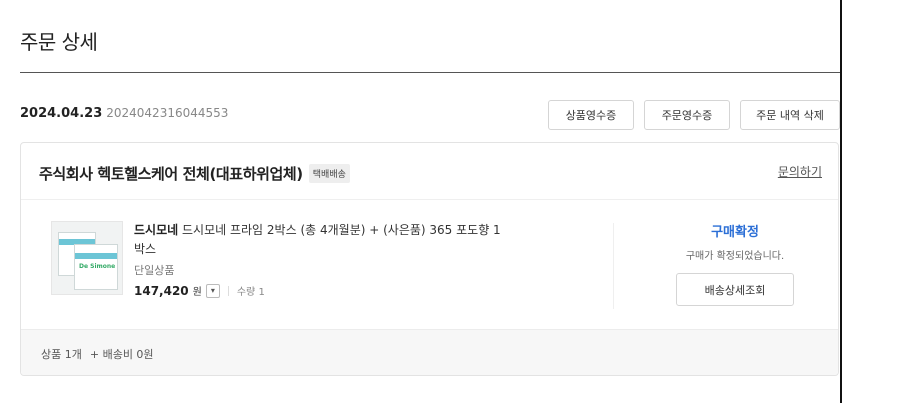 The image size is (900, 403). I want to click on card-divider, so click(429, 199).